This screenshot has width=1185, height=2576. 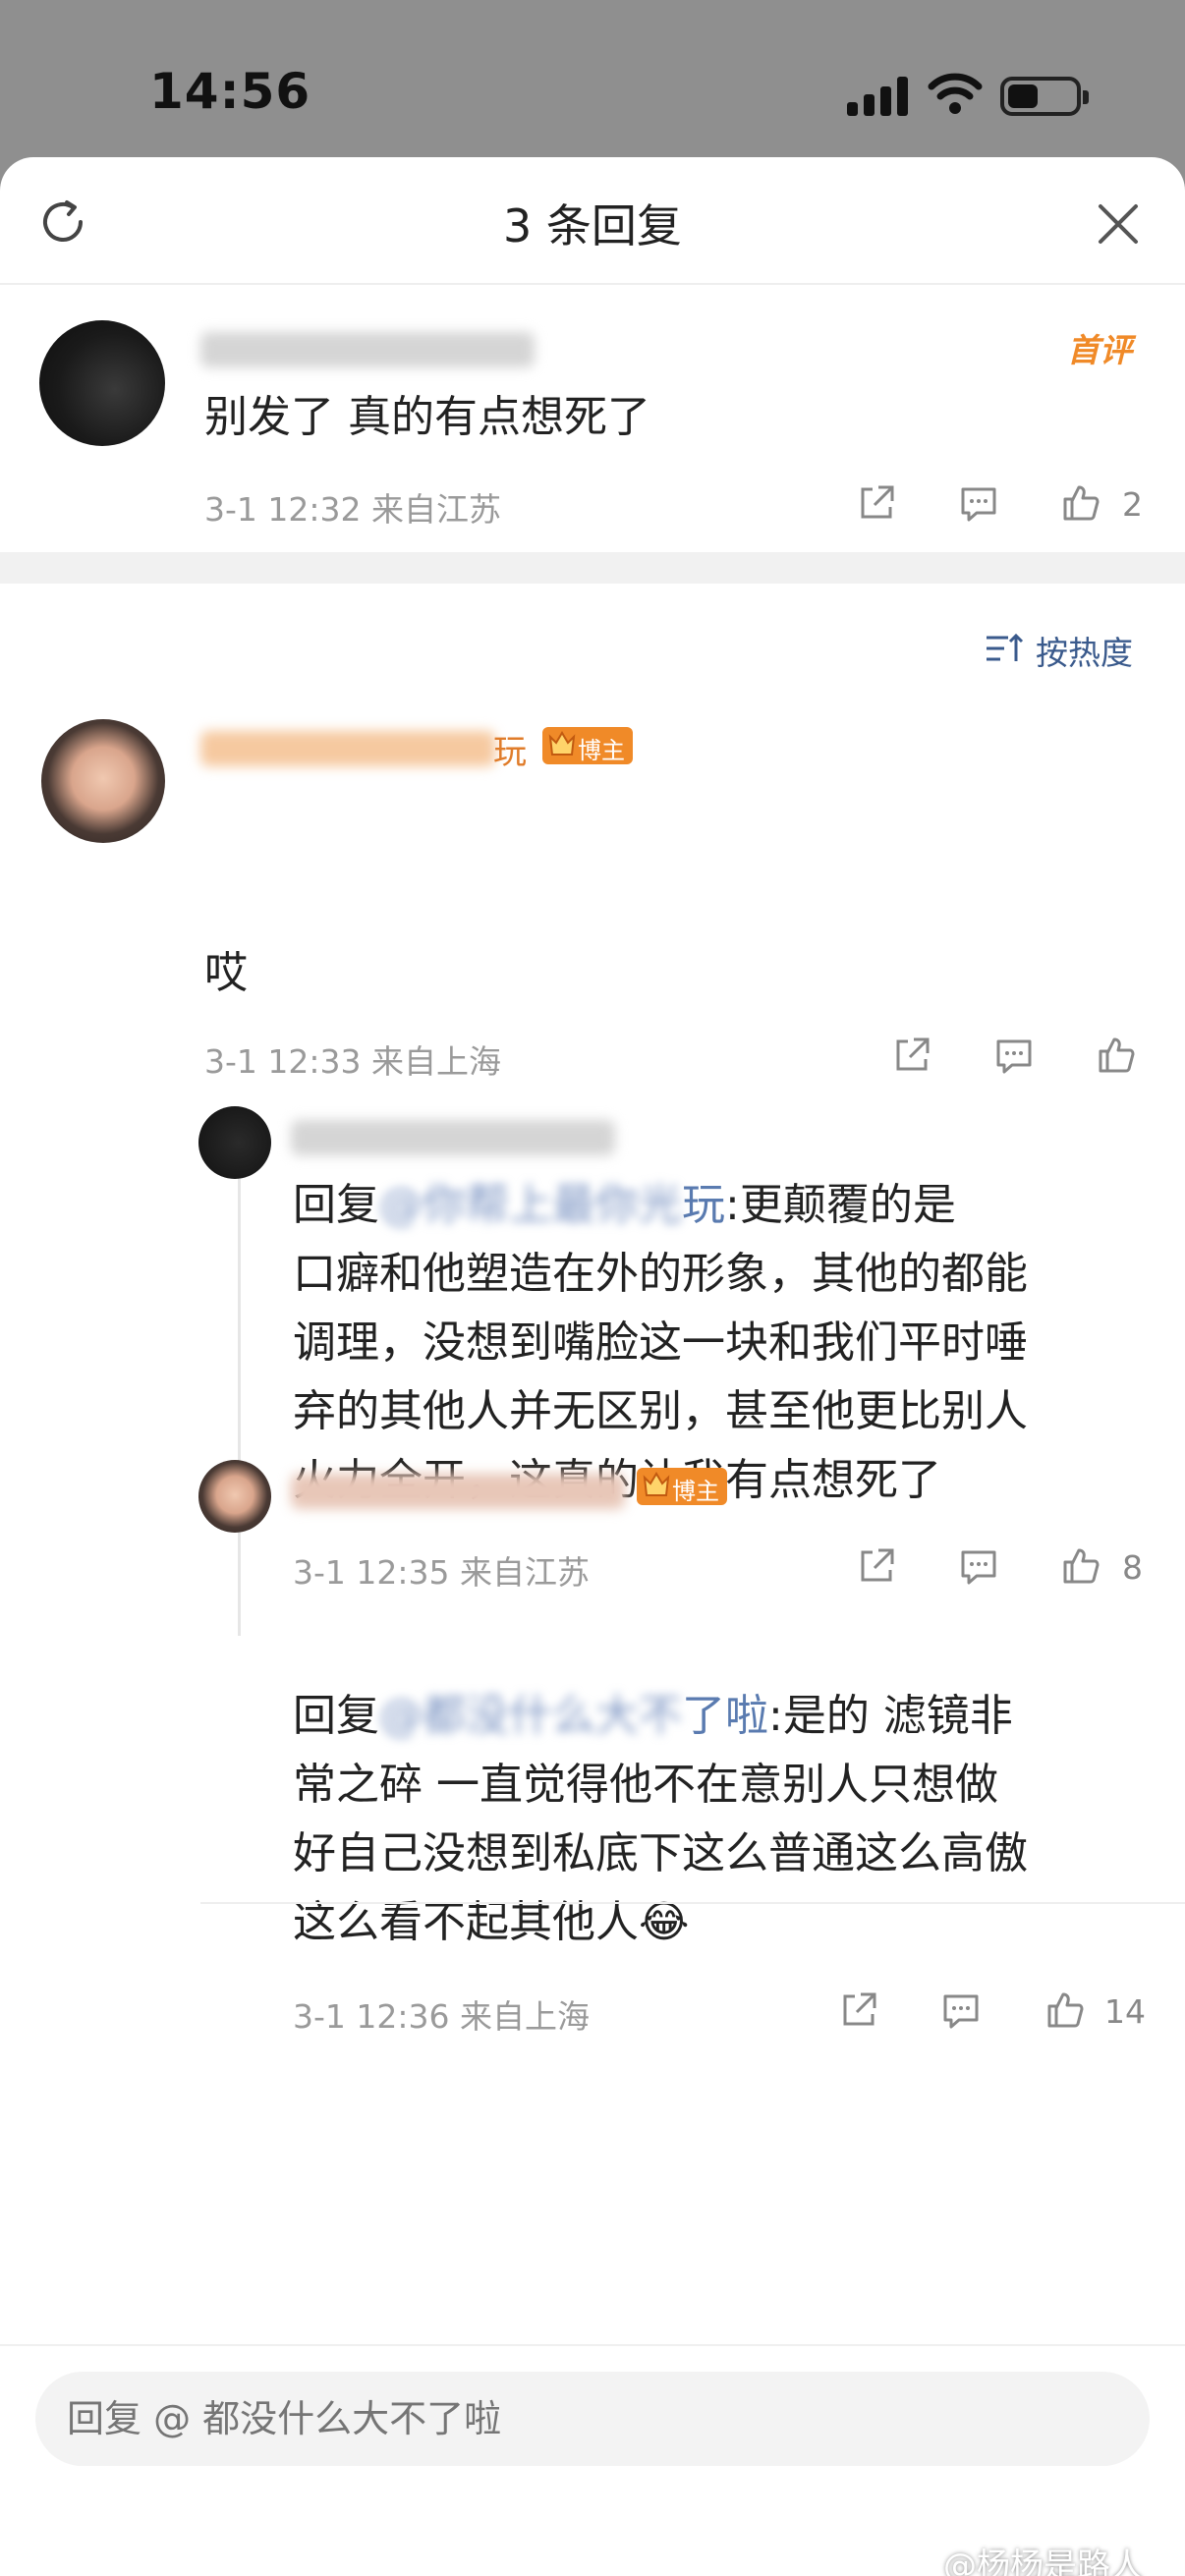 What do you see at coordinates (530, 1205) in the screenshot?
I see `mention-blurred: @你帮上最你光` at bounding box center [530, 1205].